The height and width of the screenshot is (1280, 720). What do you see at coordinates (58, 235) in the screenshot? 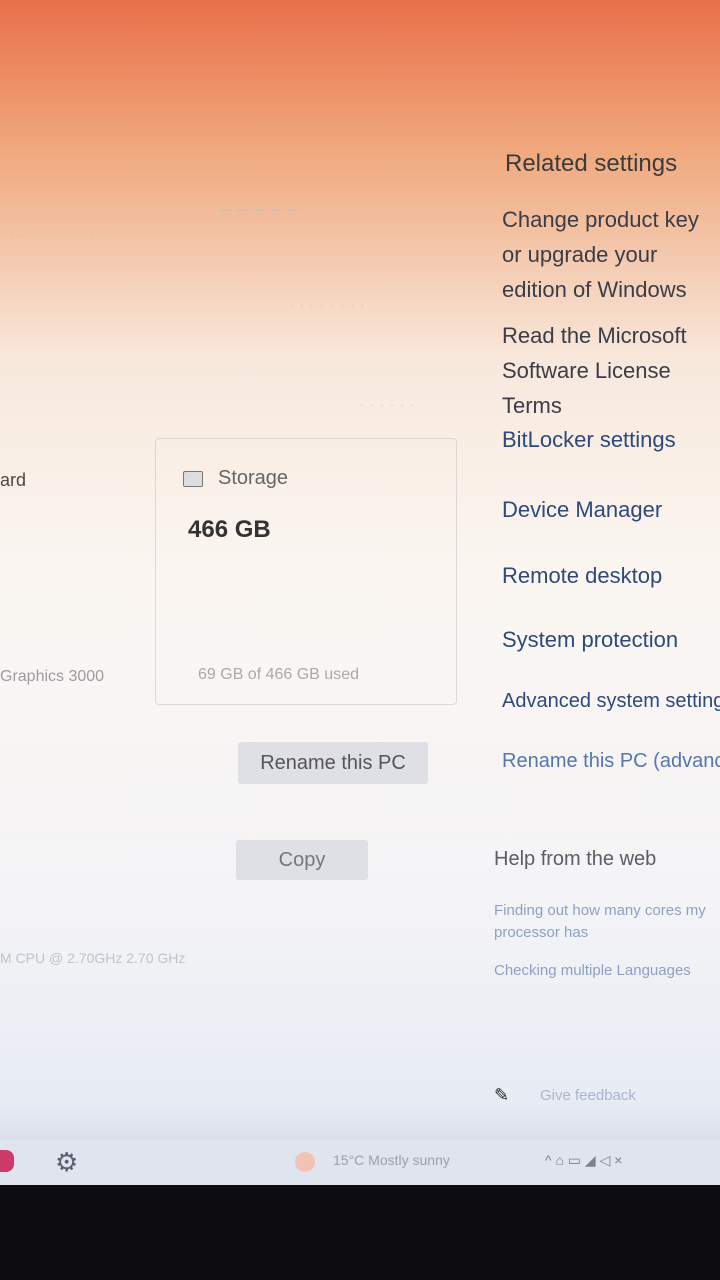
I see `noise-mark: · · · · · · · · · ·` at bounding box center [58, 235].